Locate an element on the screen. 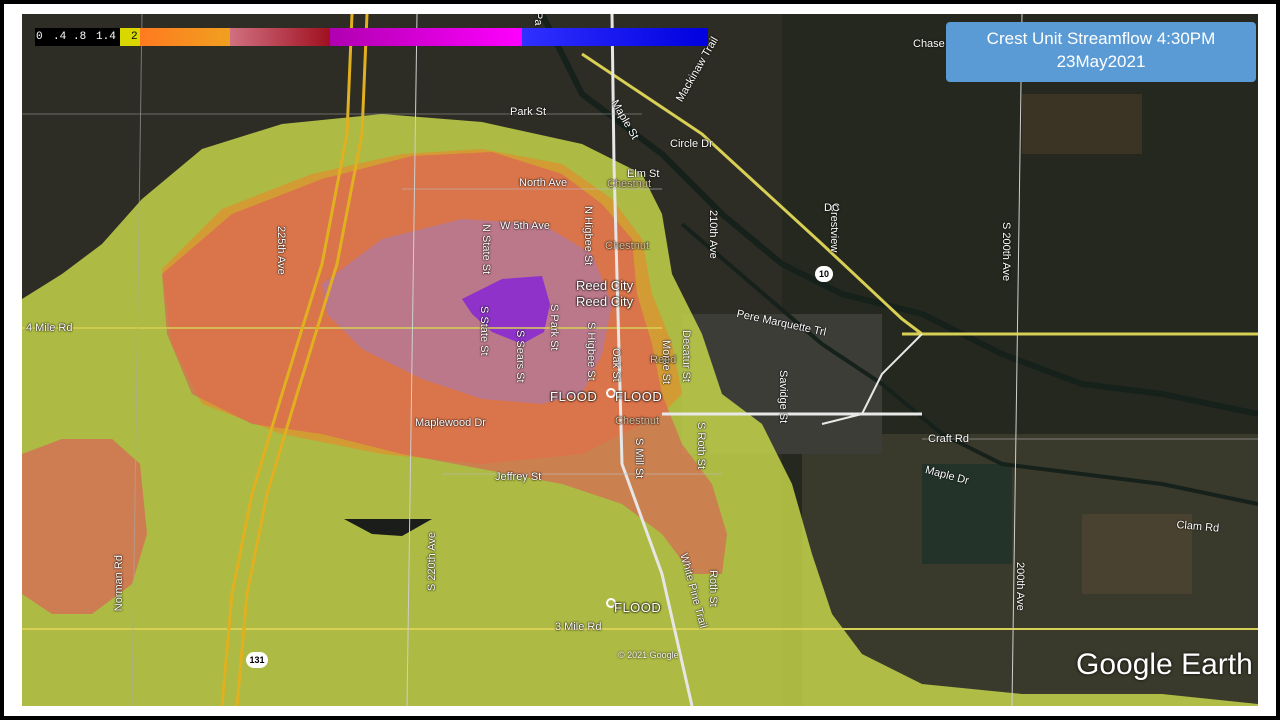 Image resolution: width=1280 pixels, height=720 pixels. road-label-park-st: Park St is located at coordinates (528, 112).